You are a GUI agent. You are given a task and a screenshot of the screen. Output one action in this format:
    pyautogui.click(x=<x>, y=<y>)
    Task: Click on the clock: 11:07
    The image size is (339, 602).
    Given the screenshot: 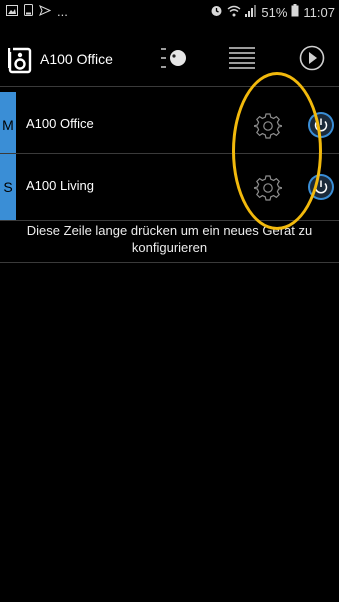 What is the action you would take?
    pyautogui.click(x=319, y=12)
    